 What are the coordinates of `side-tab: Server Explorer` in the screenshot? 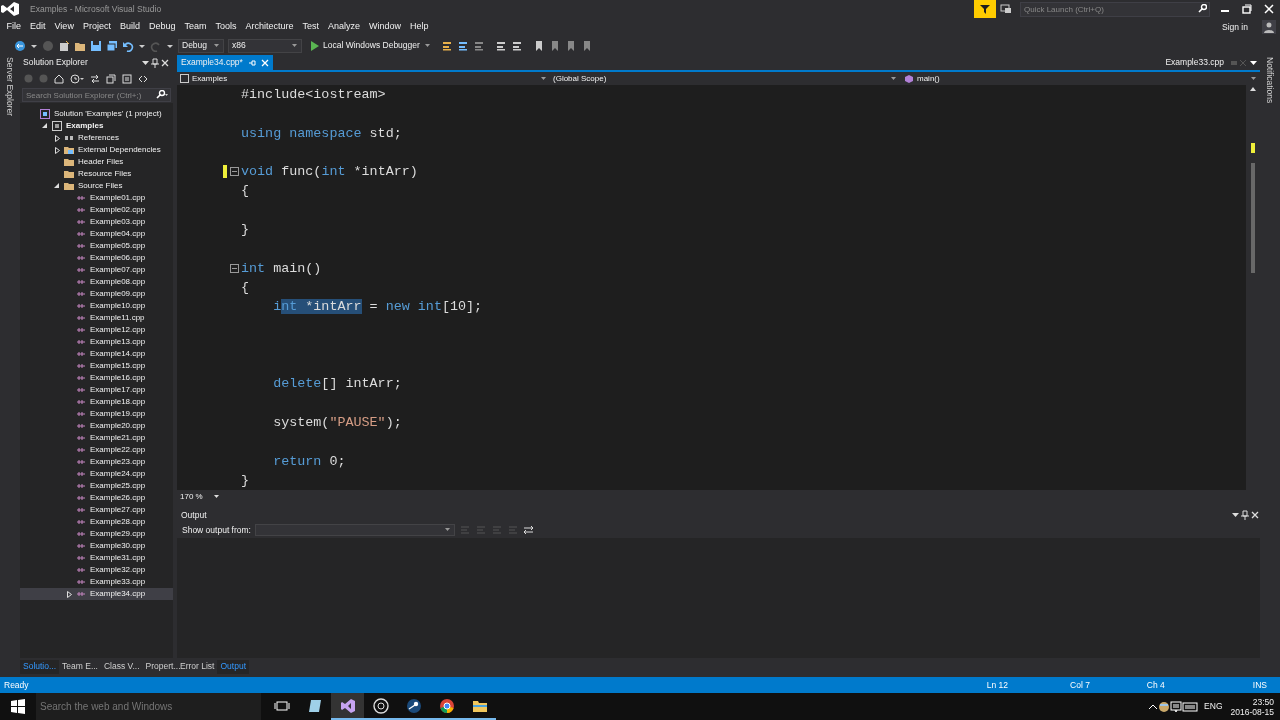 It's located at (10, 87).